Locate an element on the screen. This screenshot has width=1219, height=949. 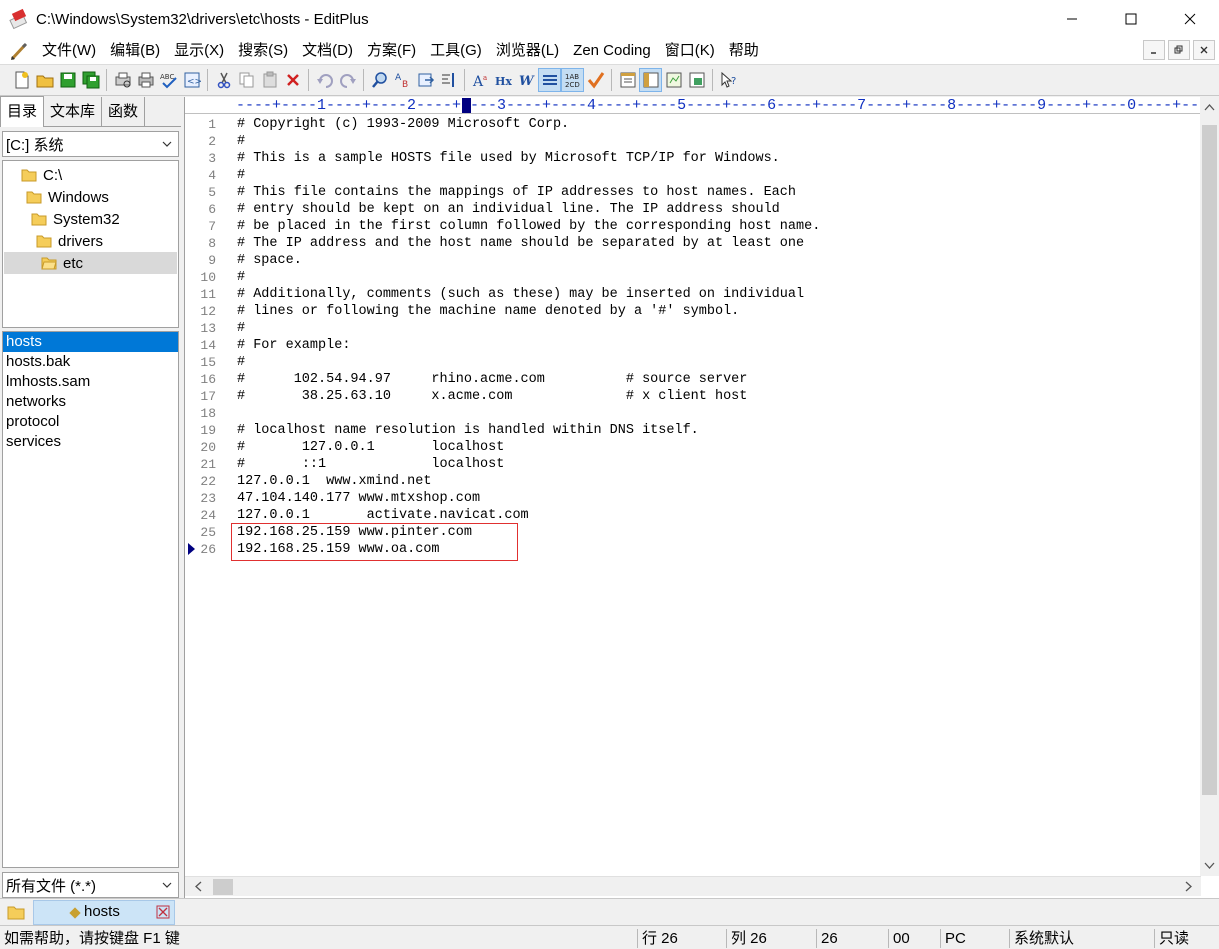
code-line: 47.104.140.177 www.mtxshop.com is located at coordinates (717, 498).